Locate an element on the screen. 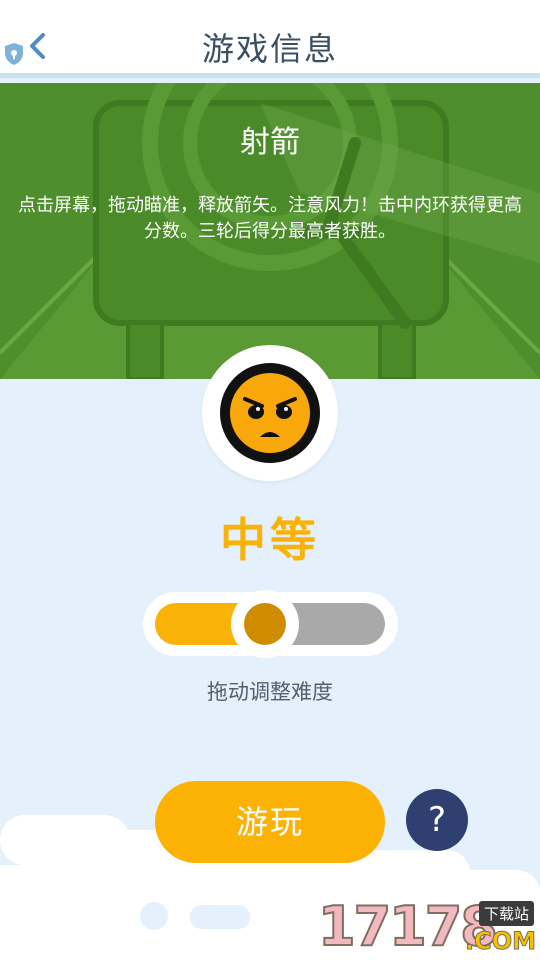 The height and width of the screenshot is (960, 540). game-name: 射箭 is located at coordinates (270, 142).